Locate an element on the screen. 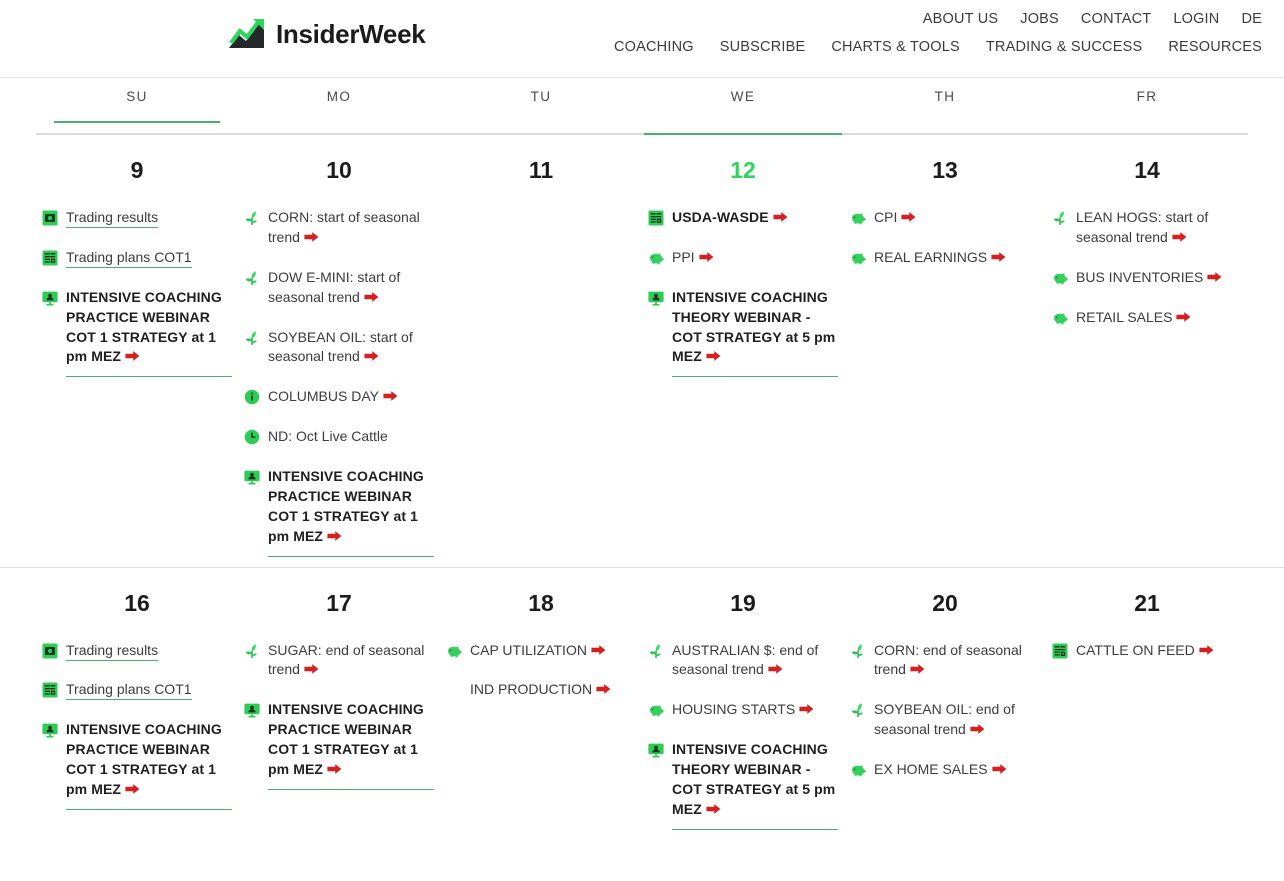 This screenshot has width=1284, height=881. calendar-event: HOUSING STARTS is located at coordinates (743, 710).